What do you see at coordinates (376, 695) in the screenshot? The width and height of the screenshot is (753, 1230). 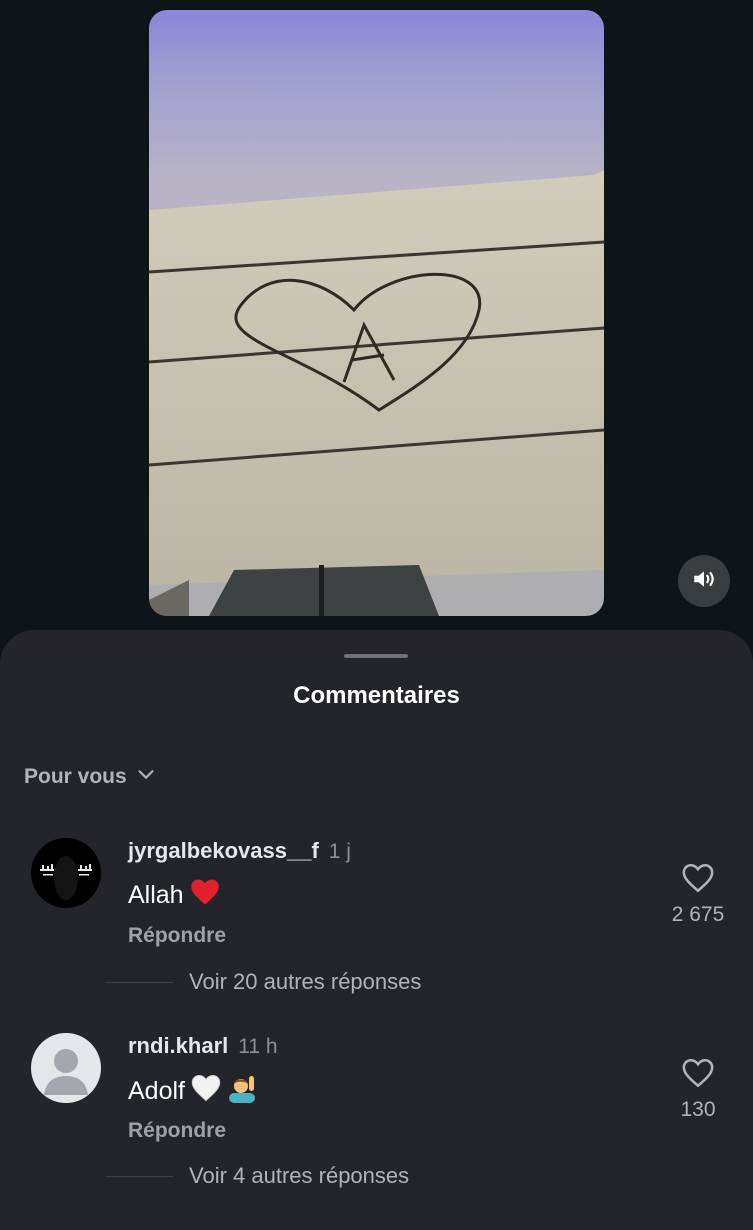 I see `sheet-title: Commentaires` at bounding box center [376, 695].